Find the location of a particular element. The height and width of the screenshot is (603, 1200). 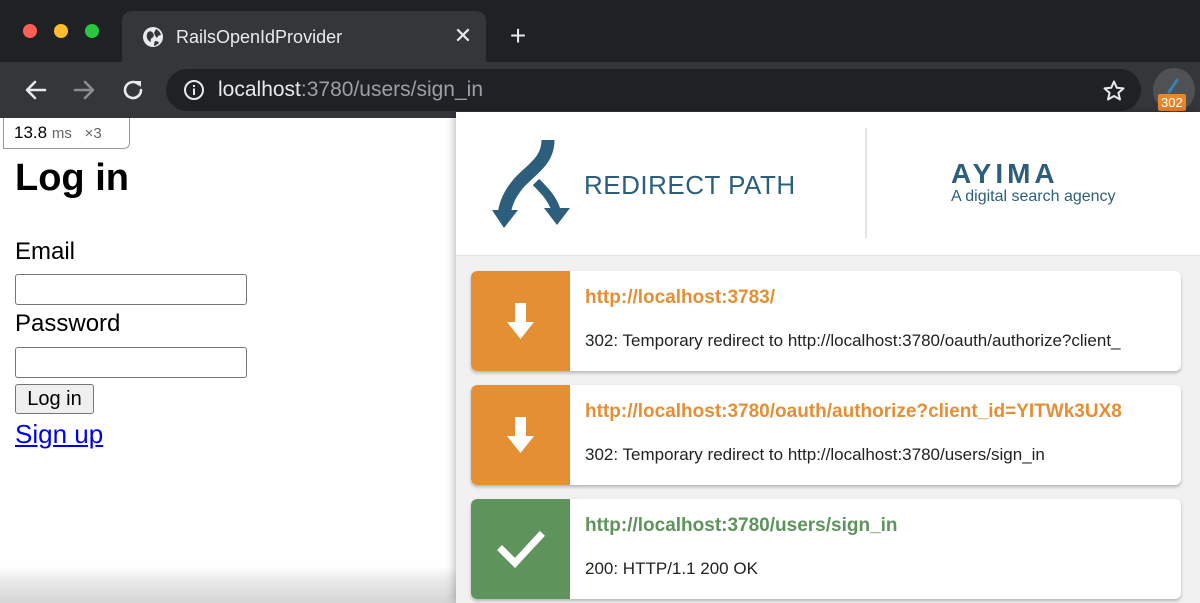

page-bottom-shadow is located at coordinates (228, 584).